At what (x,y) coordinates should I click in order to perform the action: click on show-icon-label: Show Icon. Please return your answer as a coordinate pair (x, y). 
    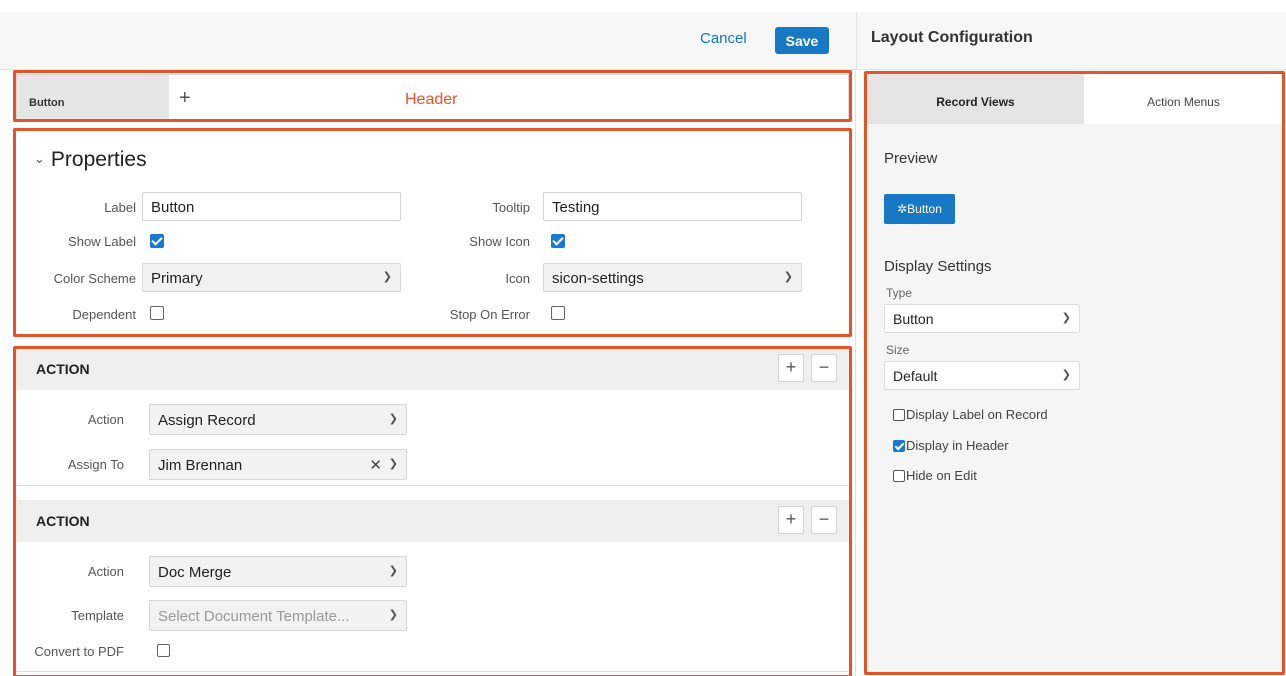
    Looking at the image, I should click on (499, 241).